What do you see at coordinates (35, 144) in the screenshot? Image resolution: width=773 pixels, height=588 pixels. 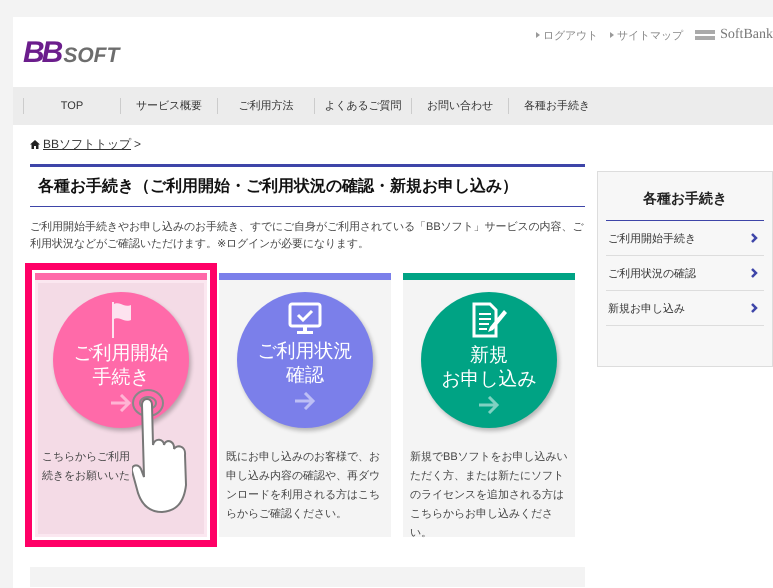 I see `home-icon` at bounding box center [35, 144].